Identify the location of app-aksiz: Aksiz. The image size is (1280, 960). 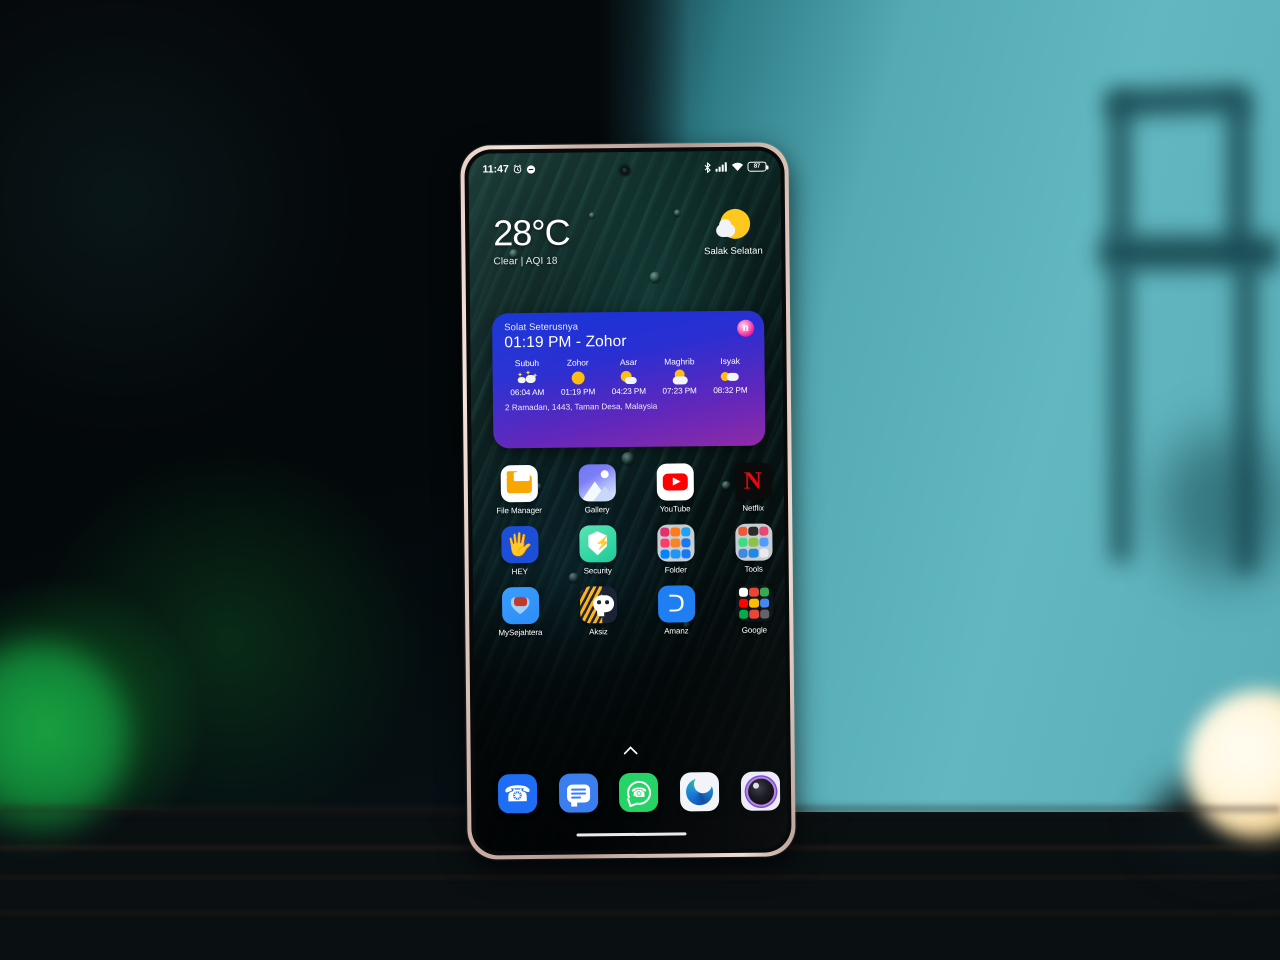
(598, 611).